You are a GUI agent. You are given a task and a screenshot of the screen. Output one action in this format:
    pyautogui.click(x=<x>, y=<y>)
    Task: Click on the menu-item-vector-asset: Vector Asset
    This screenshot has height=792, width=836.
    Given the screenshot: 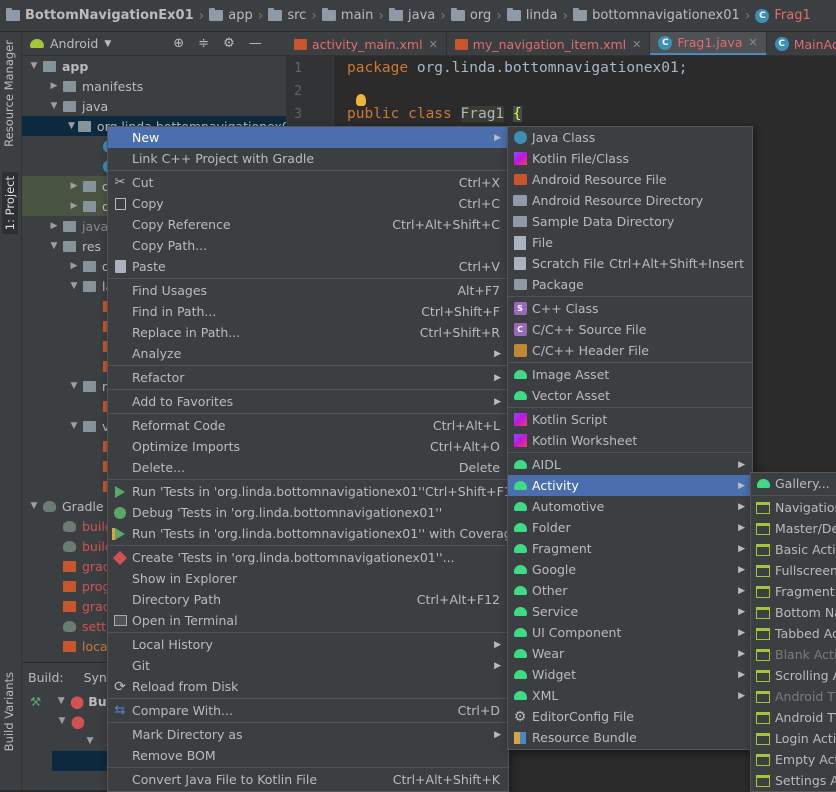 What is the action you would take?
    pyautogui.click(x=630, y=395)
    